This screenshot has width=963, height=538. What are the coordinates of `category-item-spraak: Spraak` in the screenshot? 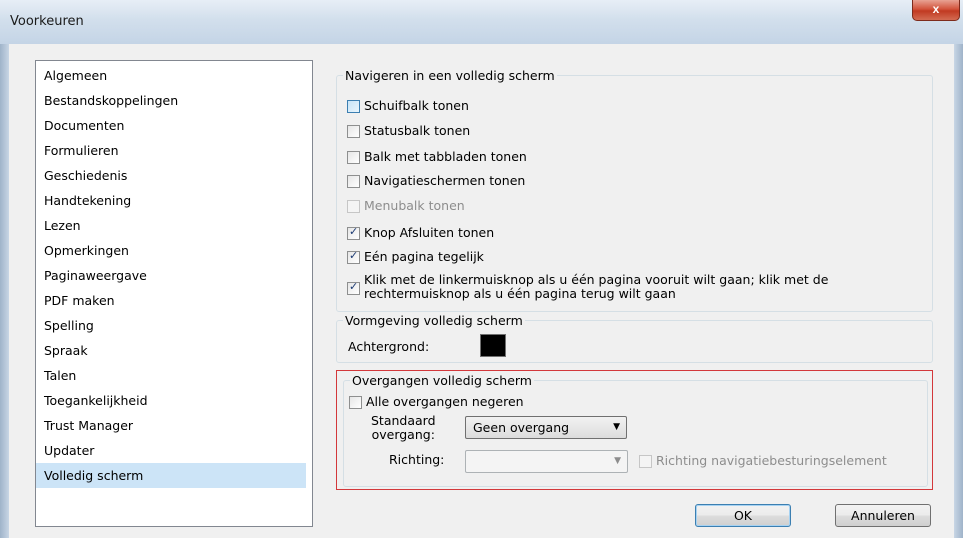 It's located at (171, 350).